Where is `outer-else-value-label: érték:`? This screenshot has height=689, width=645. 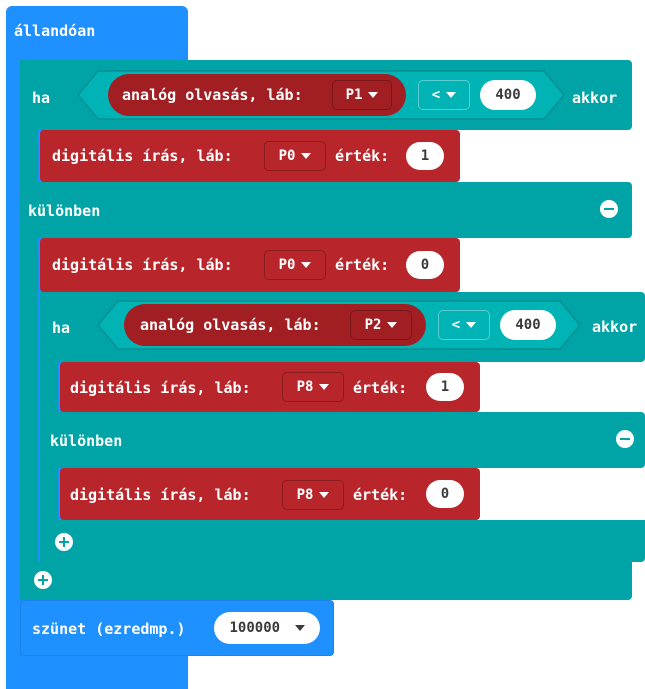 outer-else-value-label: érték: is located at coordinates (362, 265).